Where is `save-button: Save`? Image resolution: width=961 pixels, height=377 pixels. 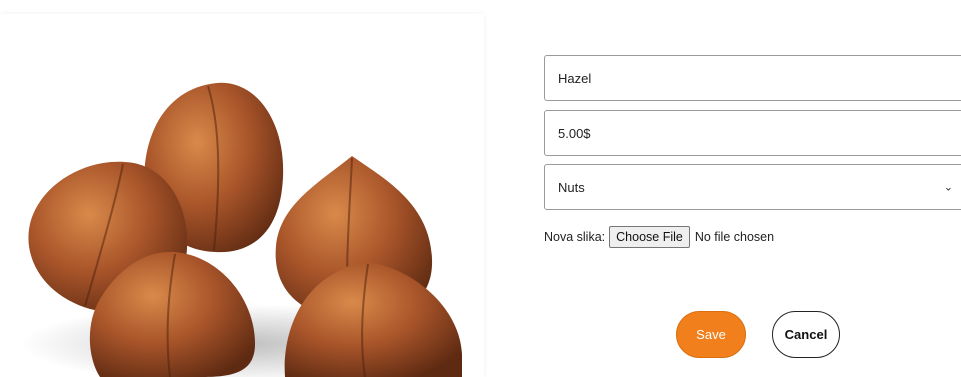
save-button: Save is located at coordinates (711, 334).